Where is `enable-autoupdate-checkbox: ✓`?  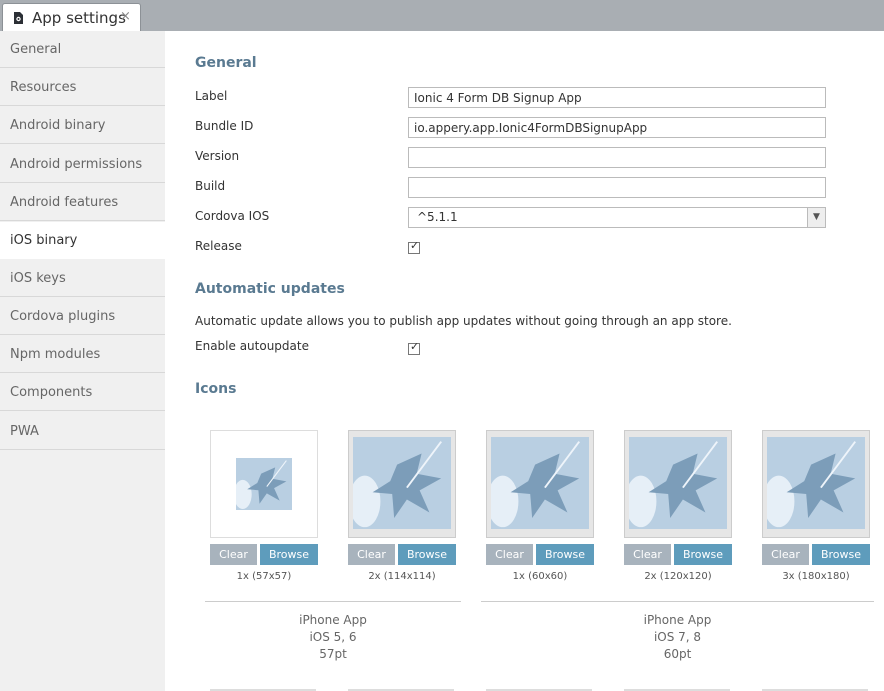 enable-autoupdate-checkbox: ✓ is located at coordinates (414, 347).